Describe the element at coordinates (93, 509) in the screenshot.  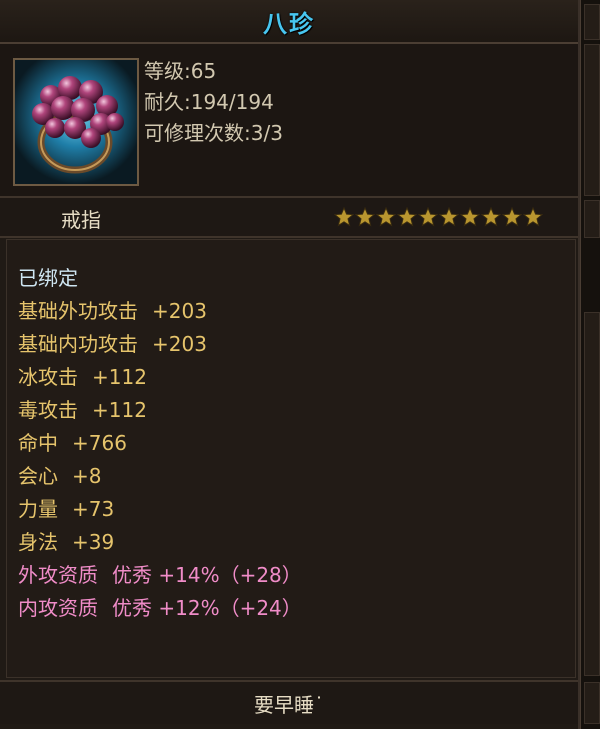
I see `attribute-value: +73` at that location.